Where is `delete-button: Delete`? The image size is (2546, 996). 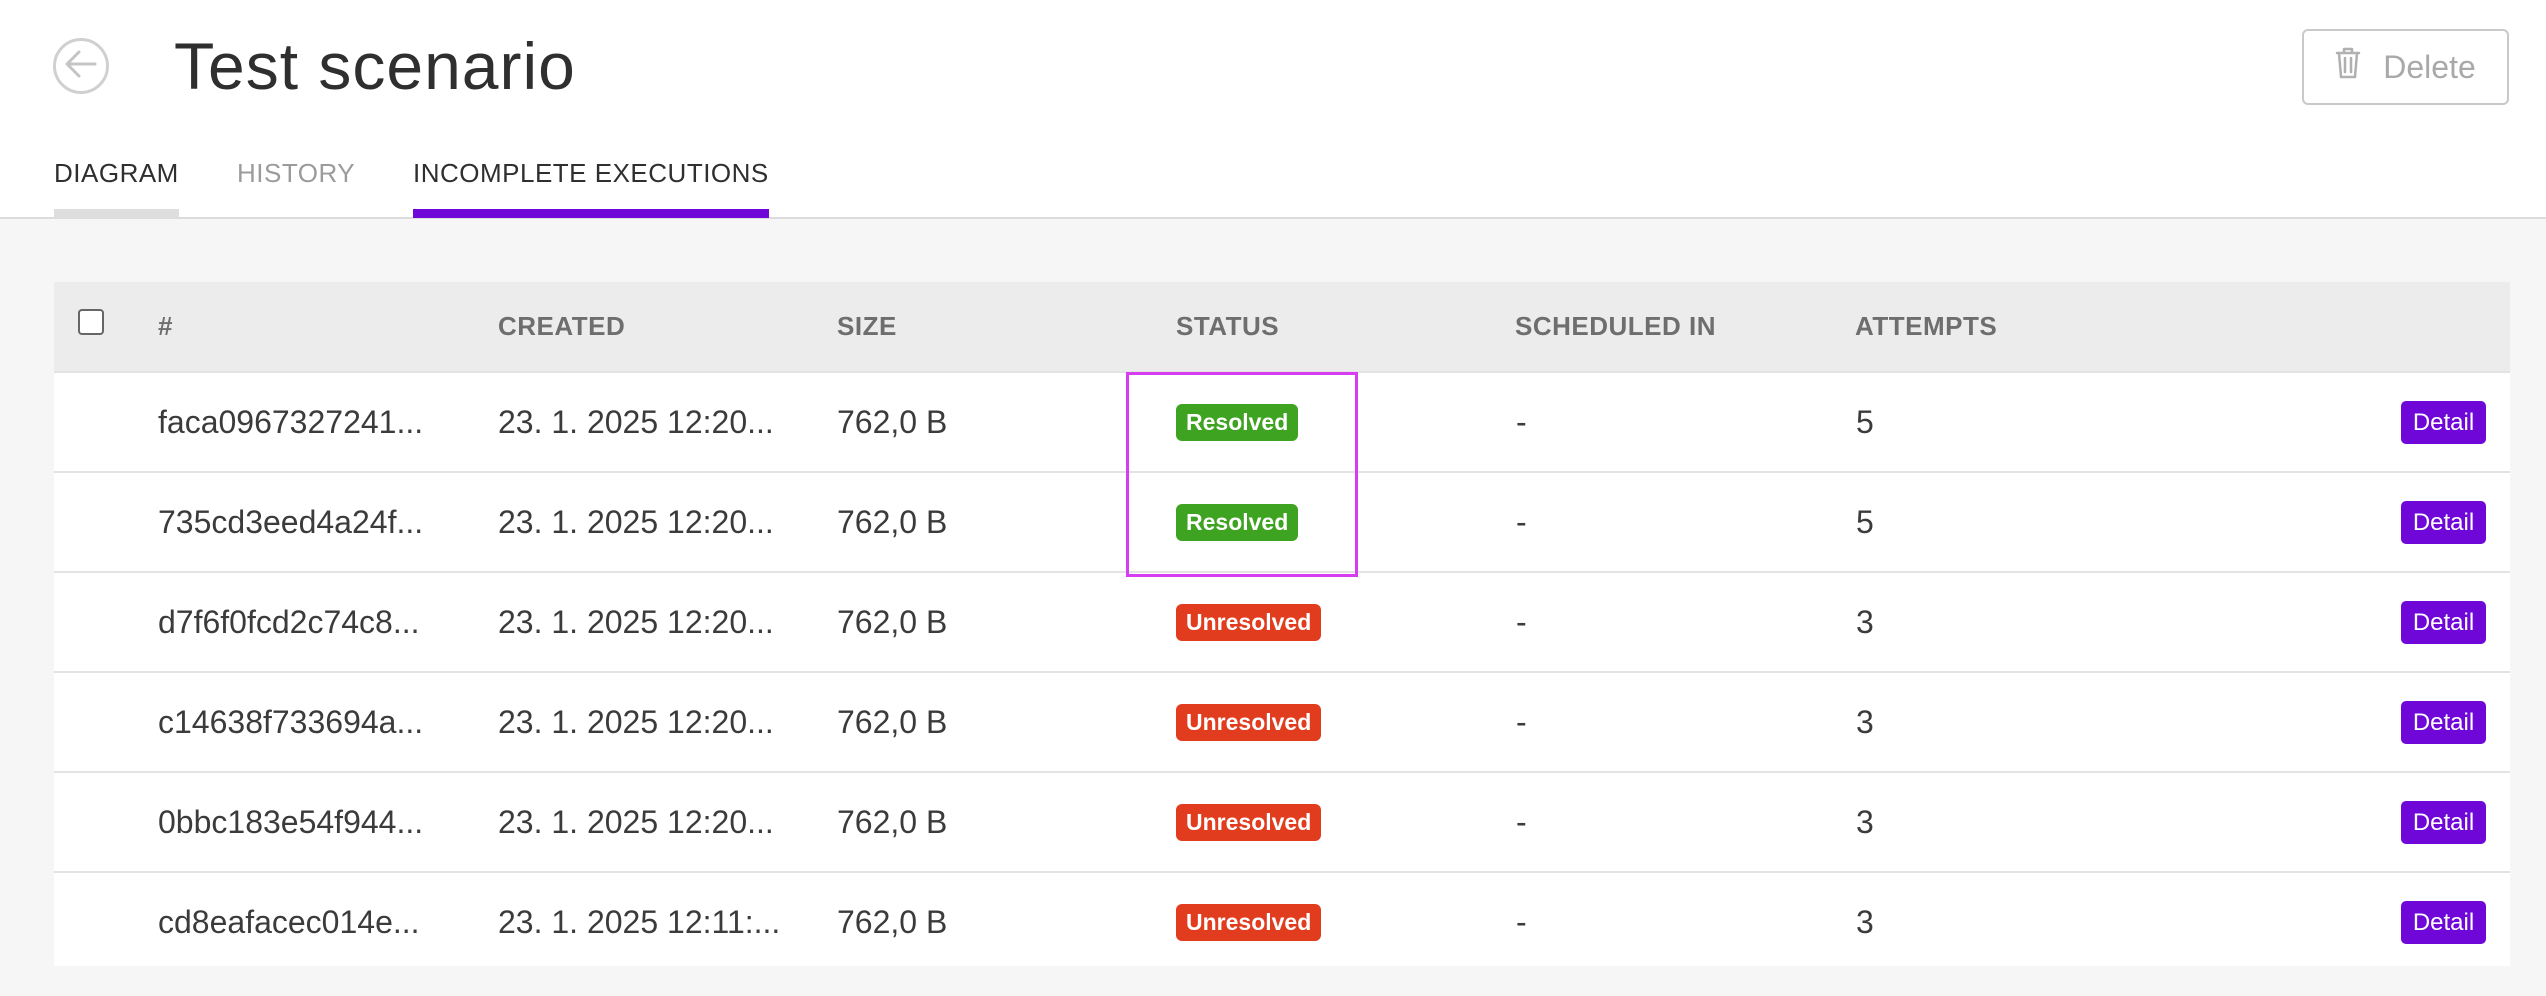 delete-button: Delete is located at coordinates (2405, 67).